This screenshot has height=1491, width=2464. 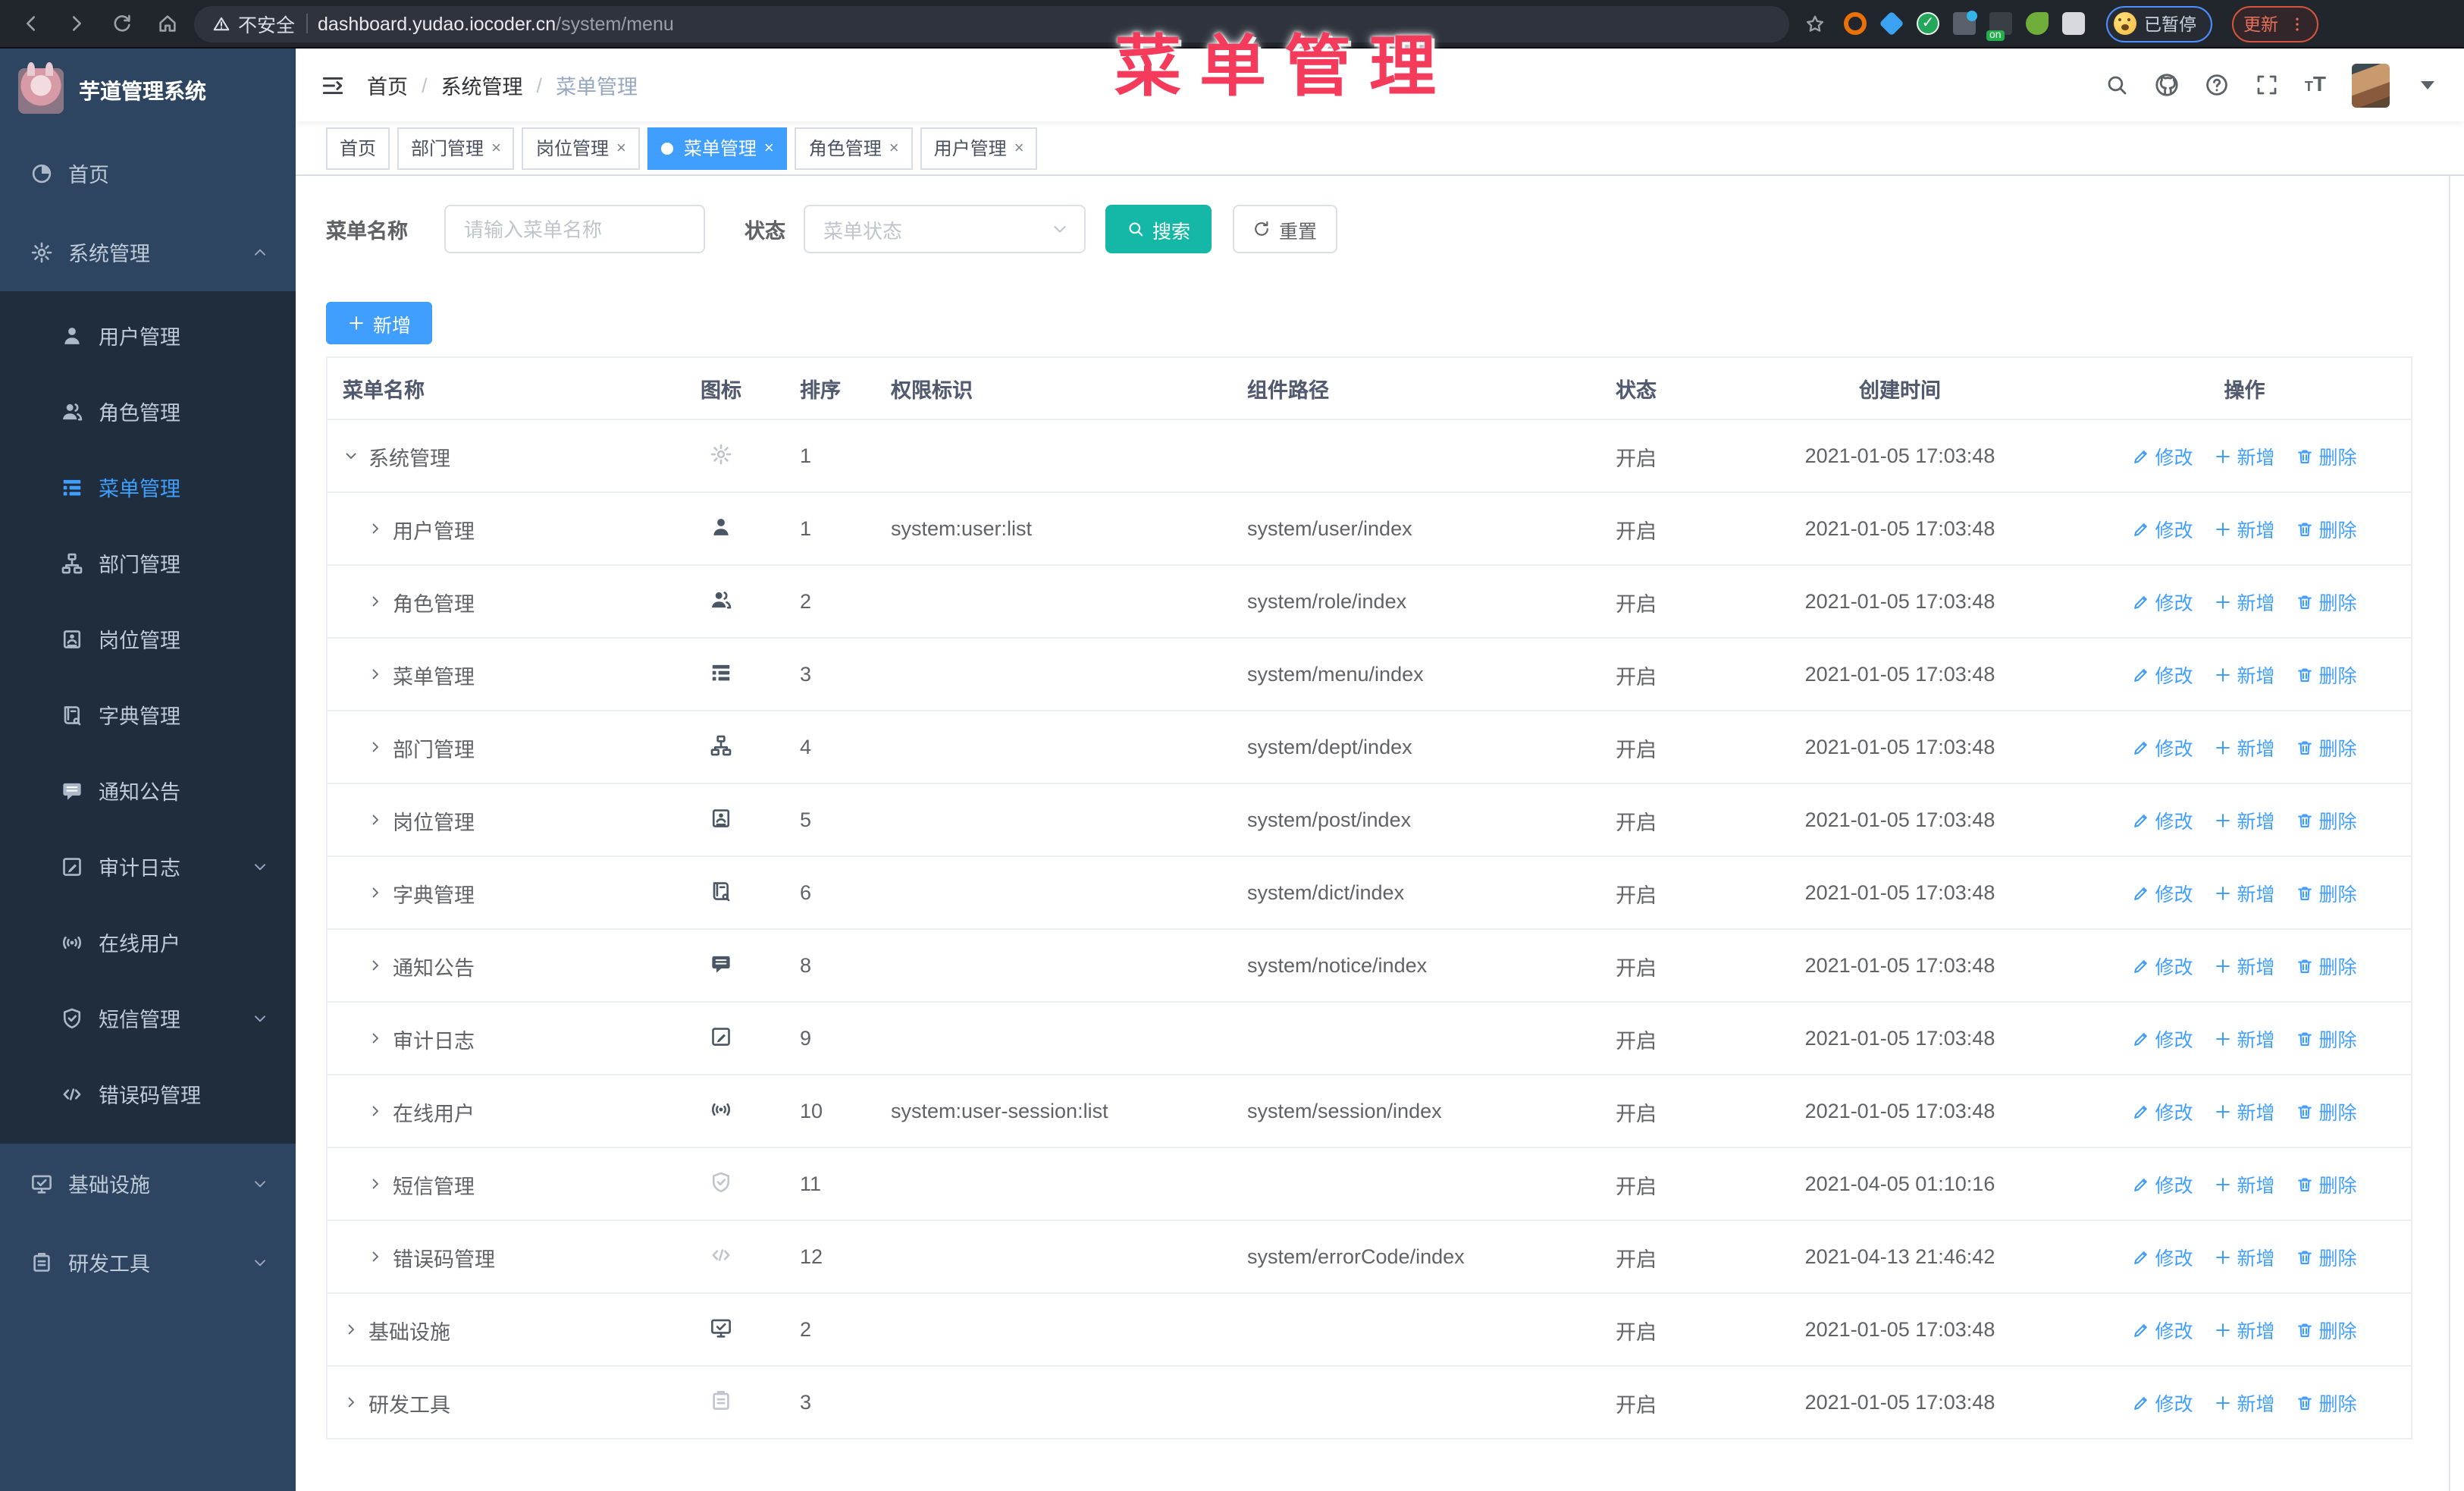 I want to click on status-select: 菜单状态, so click(x=945, y=229).